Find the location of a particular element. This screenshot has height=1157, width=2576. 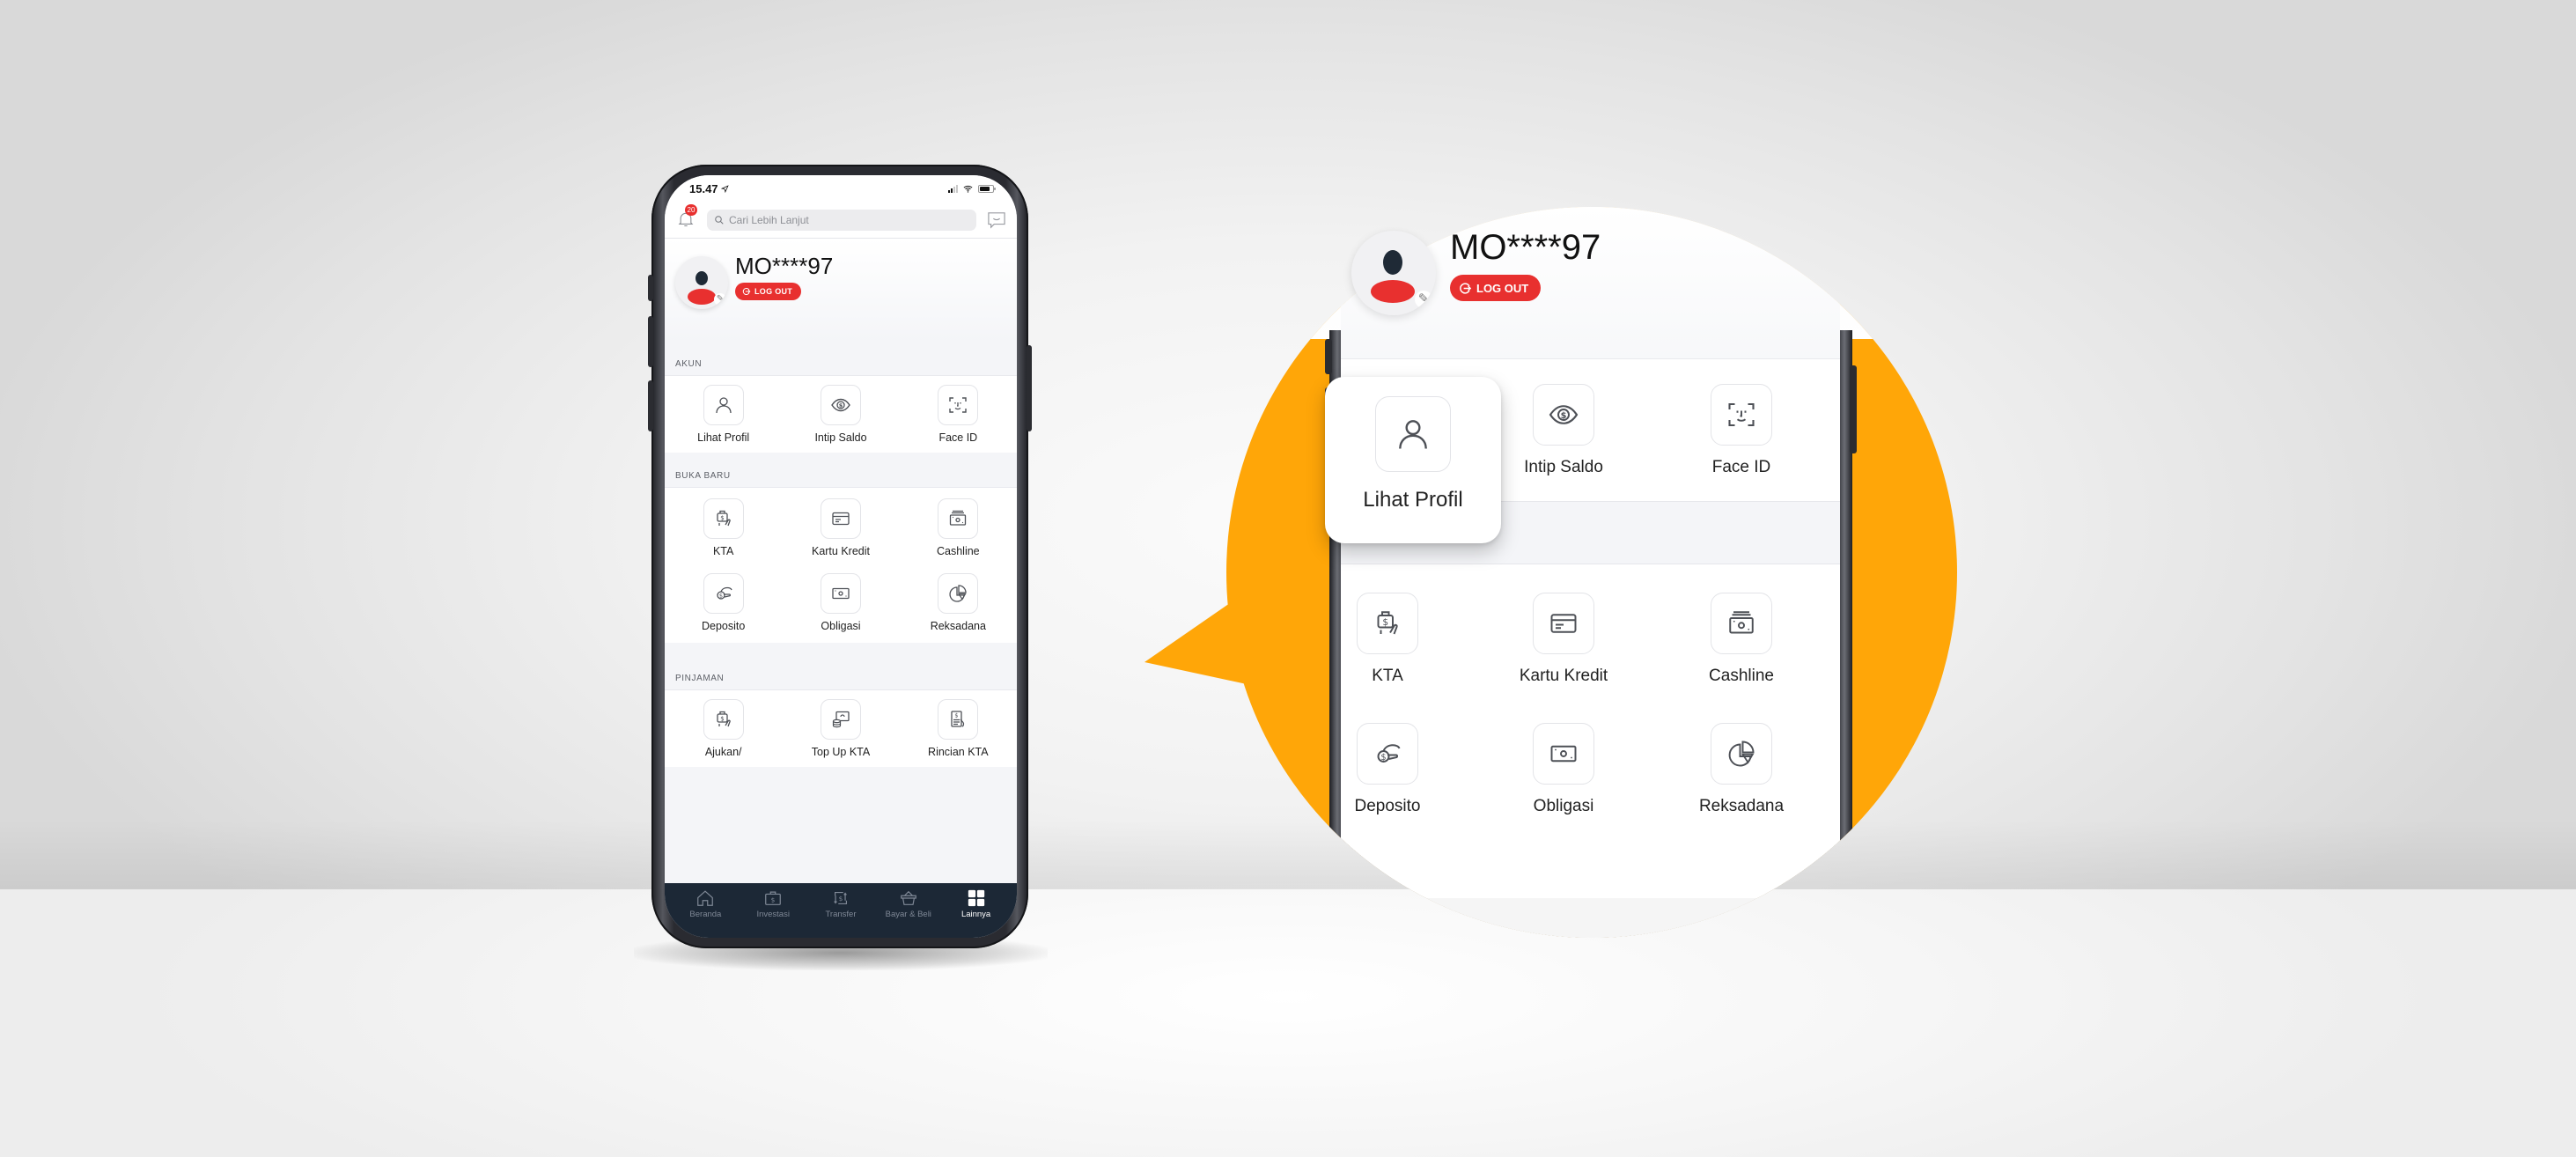

tile-rincian-kta: Rincian KTA is located at coordinates (958, 728).